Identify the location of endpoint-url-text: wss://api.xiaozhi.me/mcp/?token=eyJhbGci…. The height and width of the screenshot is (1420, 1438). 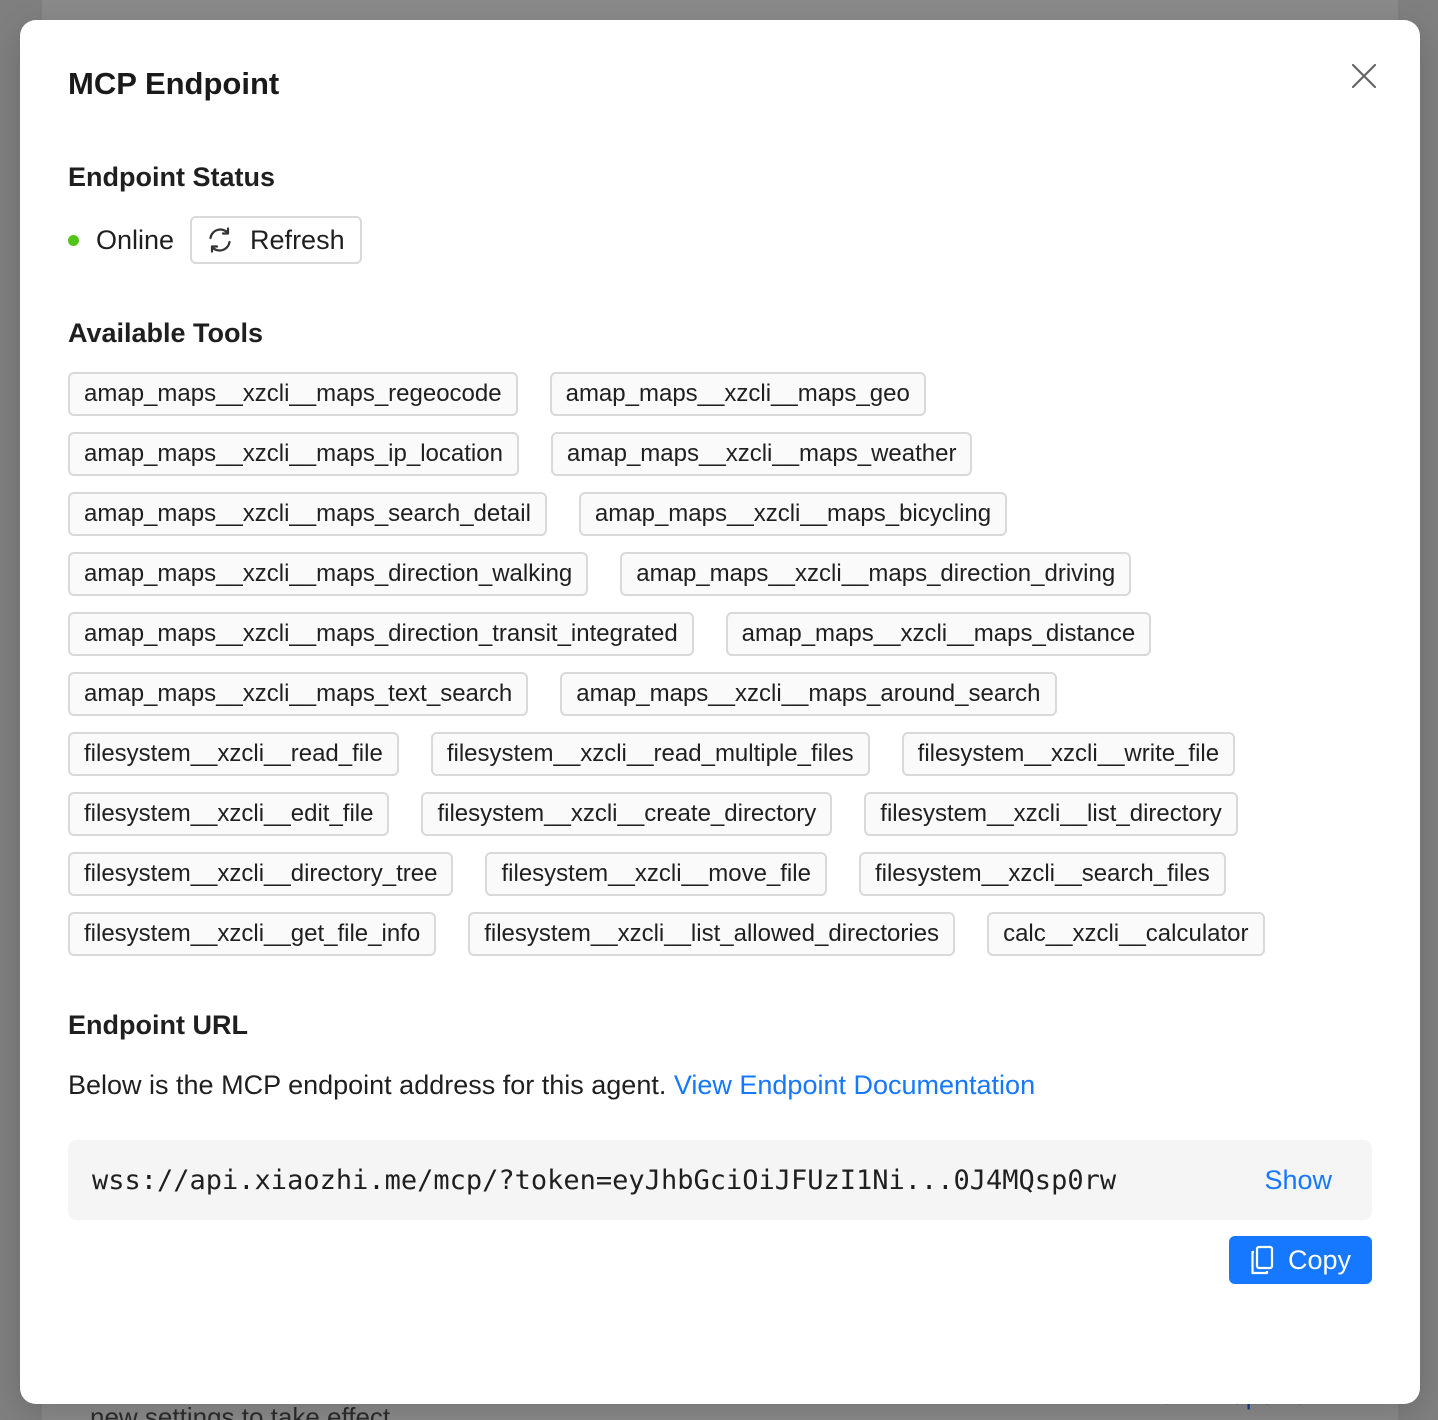
(604, 1180).